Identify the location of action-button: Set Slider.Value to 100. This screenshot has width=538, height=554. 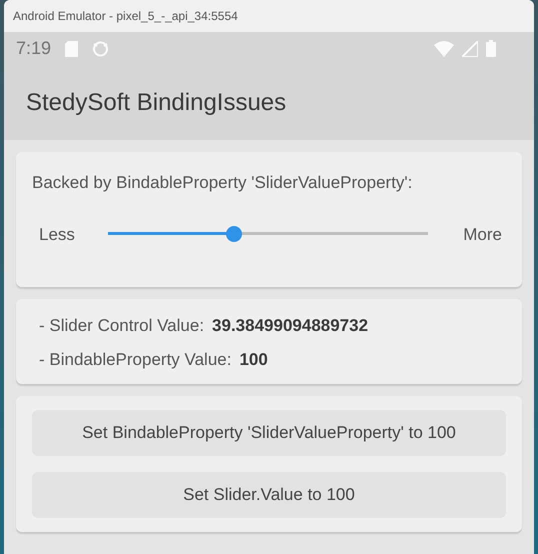
(269, 495).